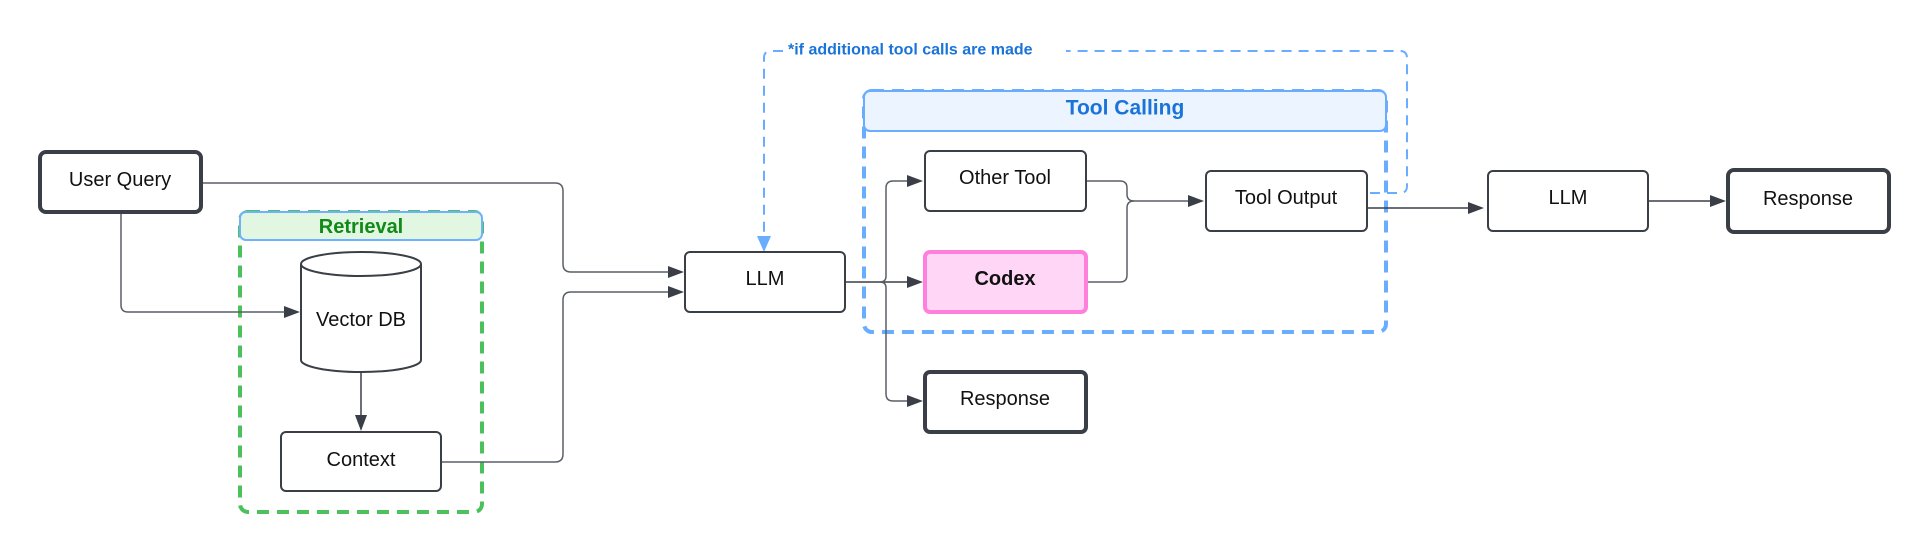 This screenshot has width=1920, height=551. I want to click on node-user-query: User Query, so click(120, 182).